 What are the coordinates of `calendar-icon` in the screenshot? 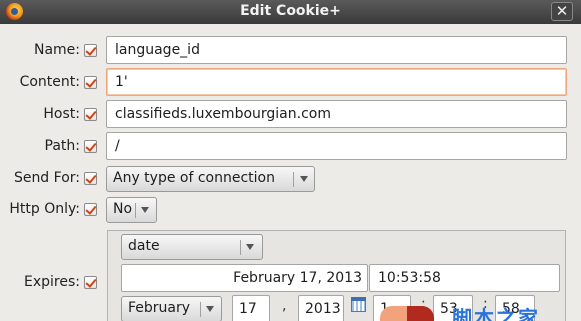 It's located at (358, 304).